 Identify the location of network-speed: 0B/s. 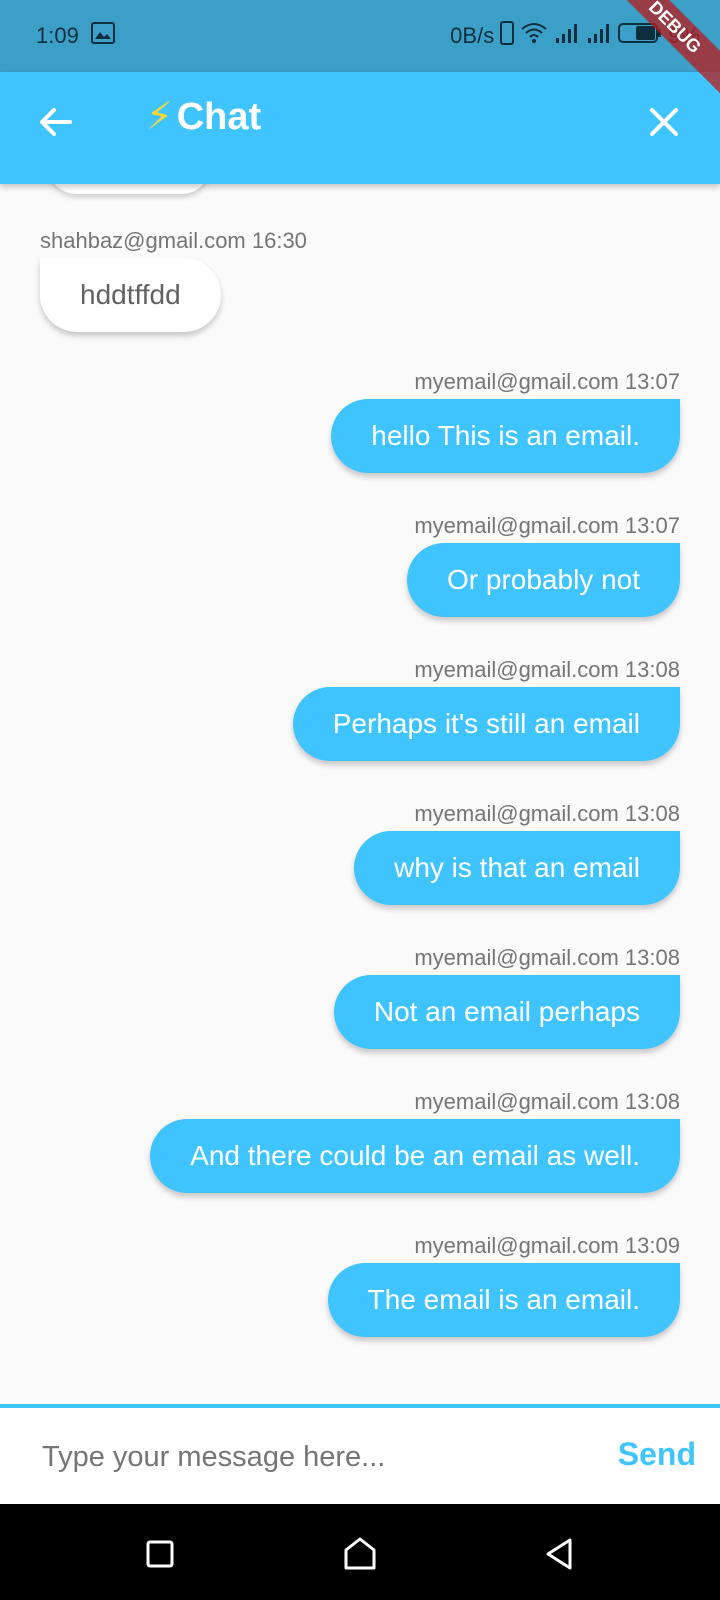
(472, 35).